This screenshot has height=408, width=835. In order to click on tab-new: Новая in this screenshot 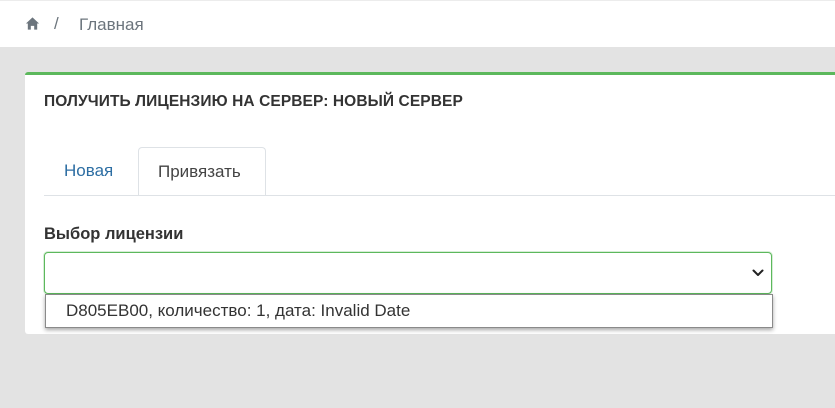, I will do `click(88, 171)`.